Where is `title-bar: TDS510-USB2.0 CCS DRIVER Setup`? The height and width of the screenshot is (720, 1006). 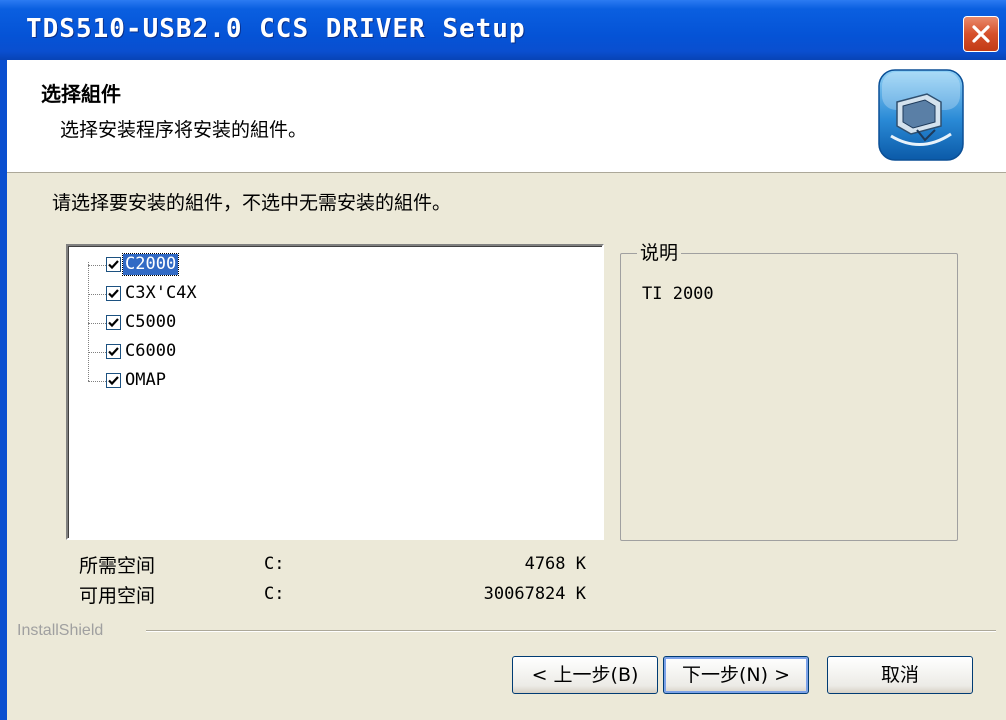
title-bar: TDS510-USB2.0 CCS DRIVER Setup is located at coordinates (503, 30).